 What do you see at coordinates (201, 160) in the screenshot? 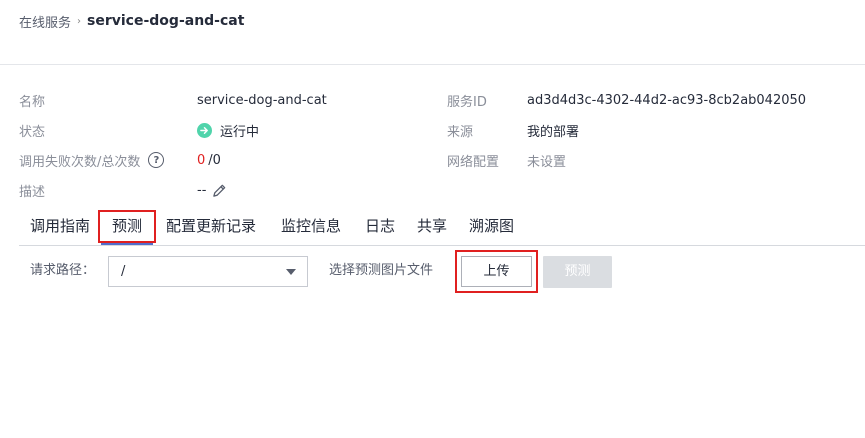
I see `calls-failed-value: 0` at bounding box center [201, 160].